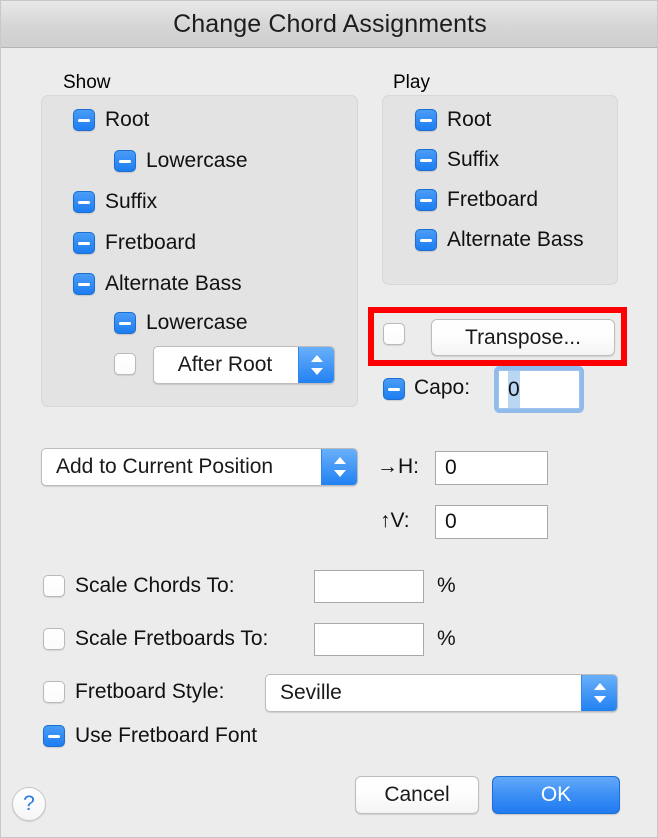 Image resolution: width=658 pixels, height=838 pixels. Describe the element at coordinates (398, 466) in the screenshot. I see `horizontal-offset-label: →H:` at that location.